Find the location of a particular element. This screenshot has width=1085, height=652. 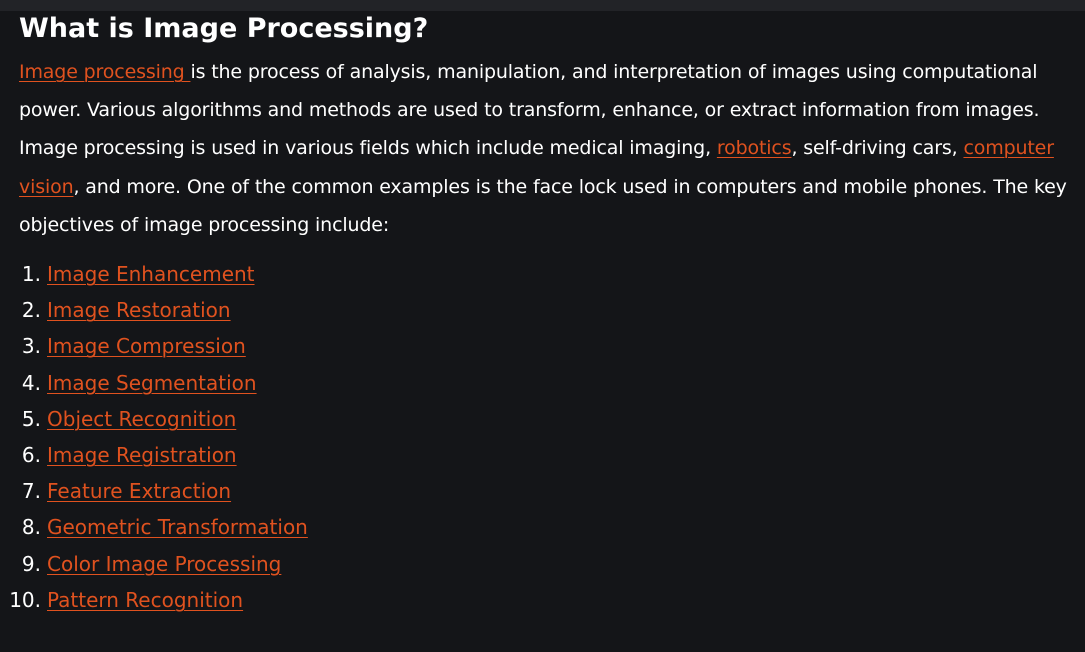

robotics-link: robotics is located at coordinates (754, 148).